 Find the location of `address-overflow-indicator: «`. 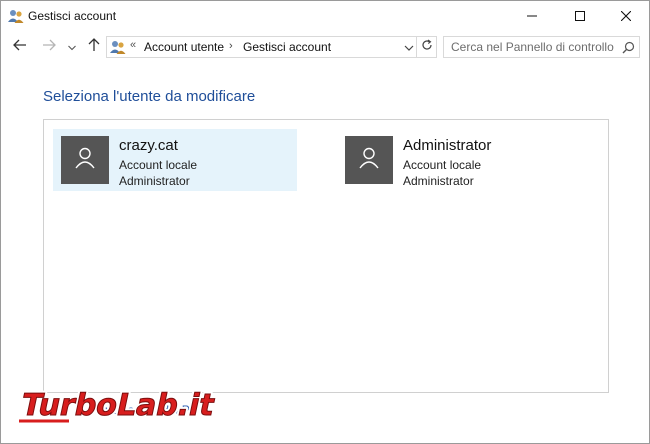

address-overflow-indicator: « is located at coordinates (133, 45).